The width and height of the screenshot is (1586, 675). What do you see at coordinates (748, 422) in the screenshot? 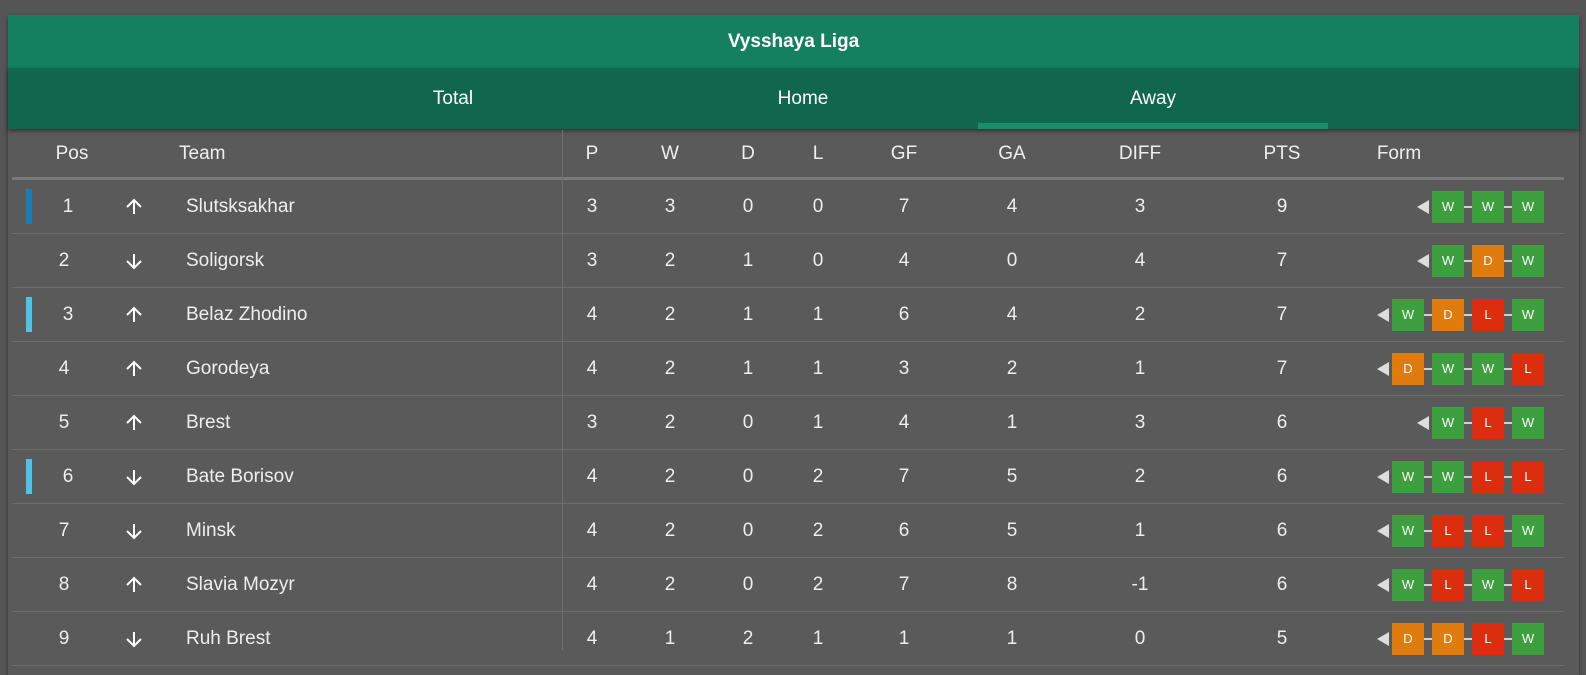
I see `row-d: 0` at bounding box center [748, 422].